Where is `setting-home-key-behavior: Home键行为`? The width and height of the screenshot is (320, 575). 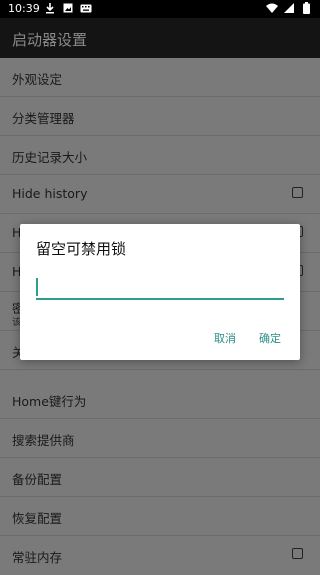 setting-home-key-behavior: Home键行为 is located at coordinates (160, 399).